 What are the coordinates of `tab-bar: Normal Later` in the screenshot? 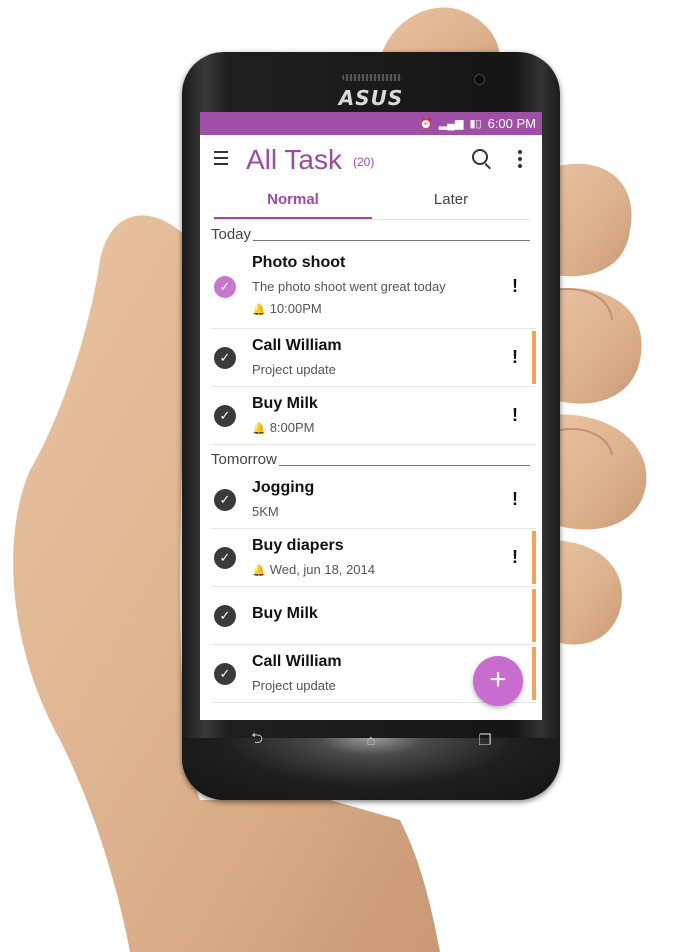 It's located at (372, 202).